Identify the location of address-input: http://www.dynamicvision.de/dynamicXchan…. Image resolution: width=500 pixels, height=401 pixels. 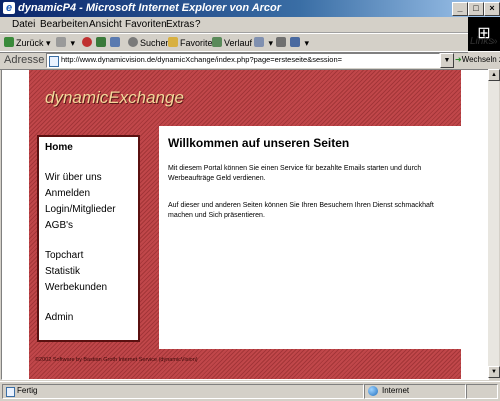
(243, 60).